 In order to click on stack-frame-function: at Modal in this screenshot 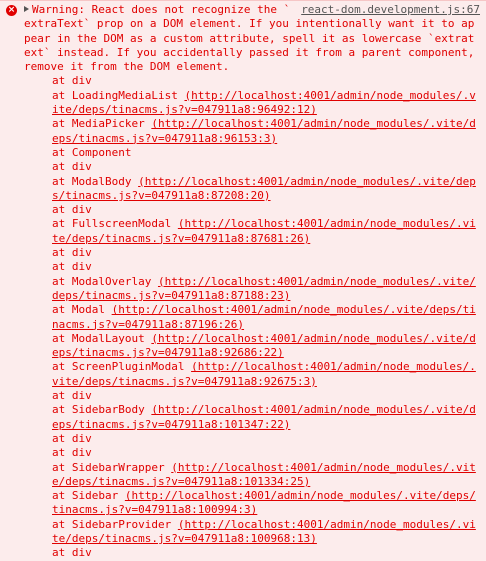, I will do `click(78, 310)`.